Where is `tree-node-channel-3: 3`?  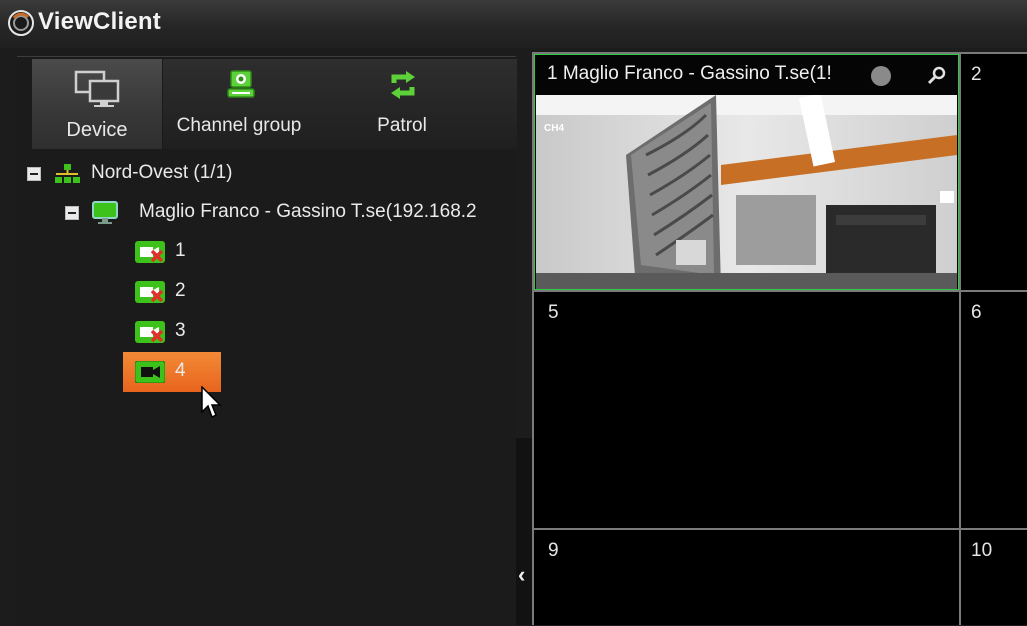 tree-node-channel-3: 3 is located at coordinates (175, 332).